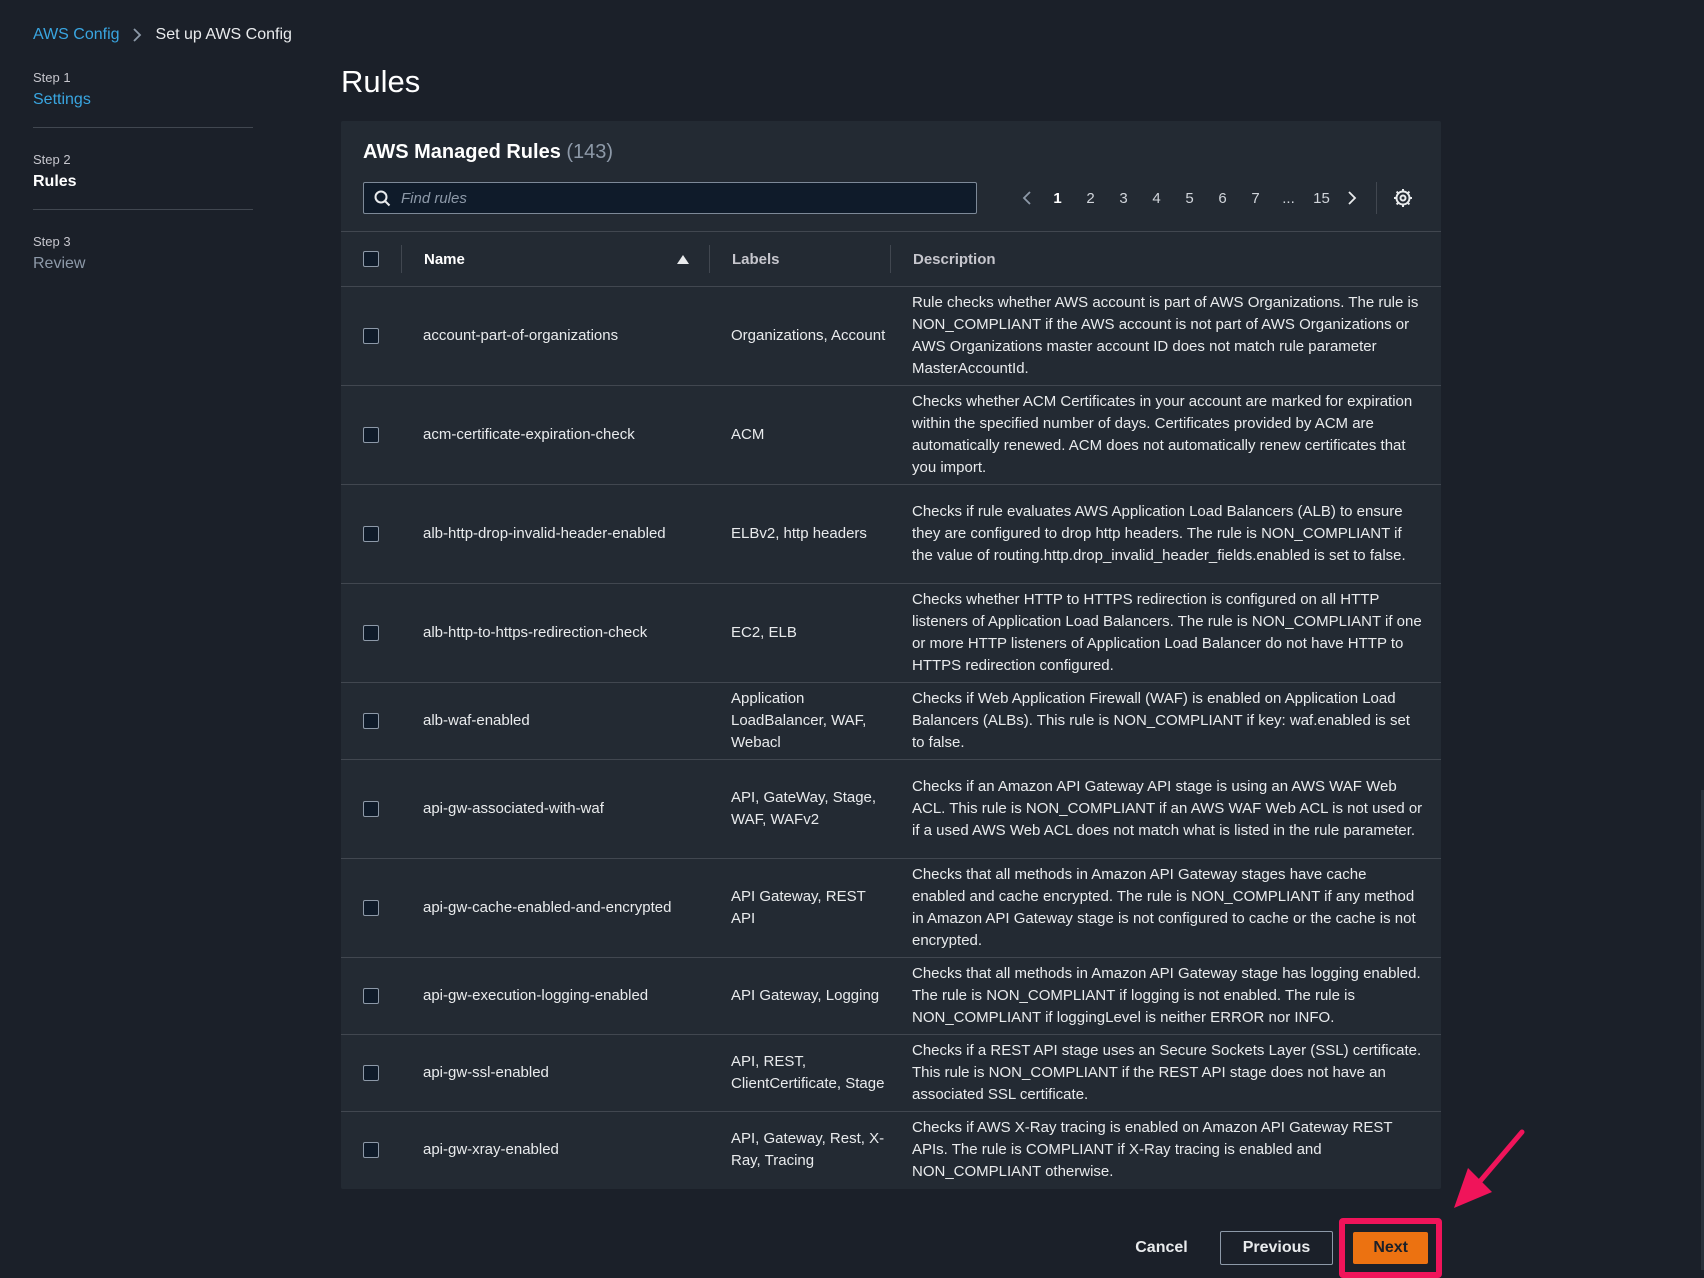 Image resolution: width=1704 pixels, height=1278 pixels. I want to click on rules-panel-title-text: AWS Managed Rules, so click(462, 152).